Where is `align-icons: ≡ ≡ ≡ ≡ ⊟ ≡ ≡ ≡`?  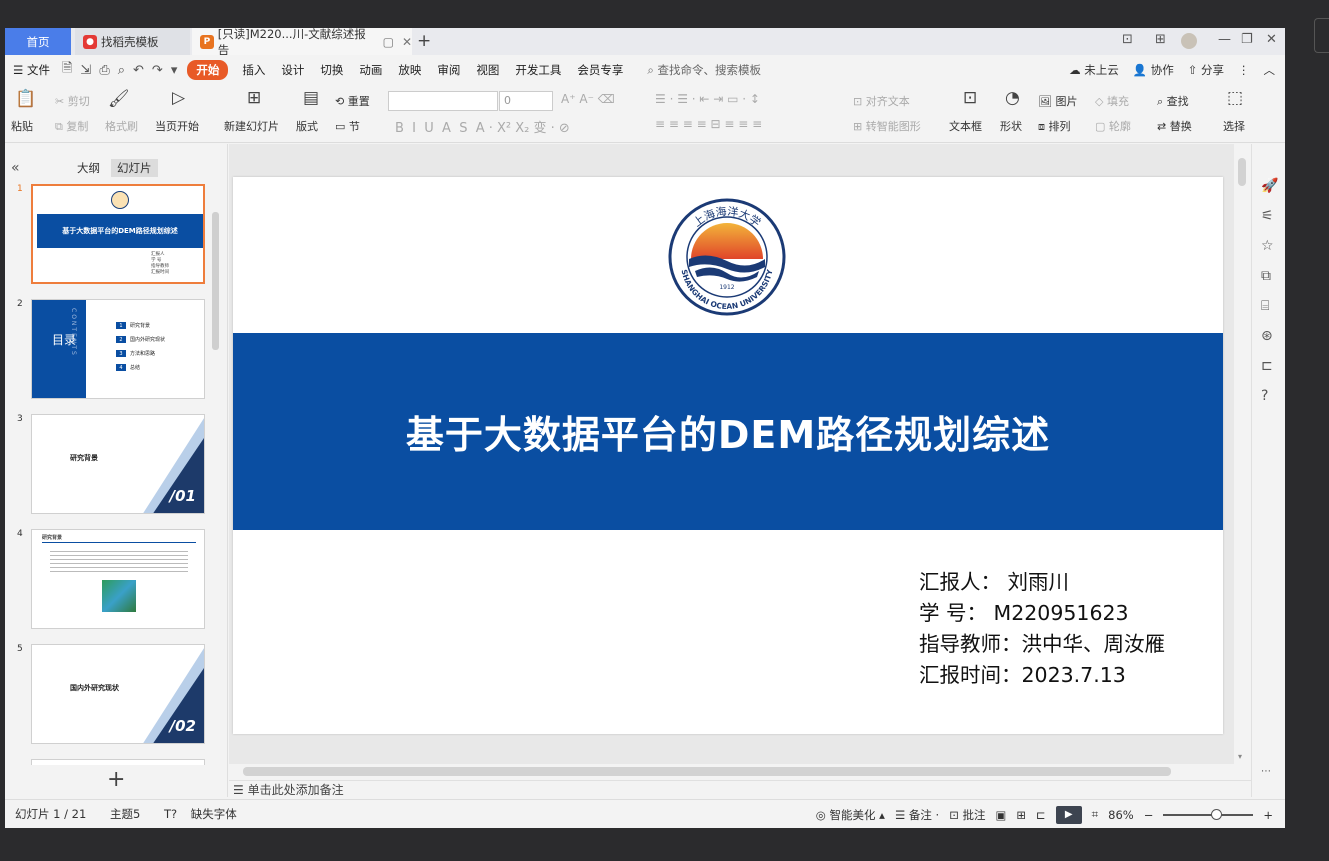
align-icons: ≡ ≡ ≡ ≡ ⊟ ≡ ≡ ≡ is located at coordinates (708, 124).